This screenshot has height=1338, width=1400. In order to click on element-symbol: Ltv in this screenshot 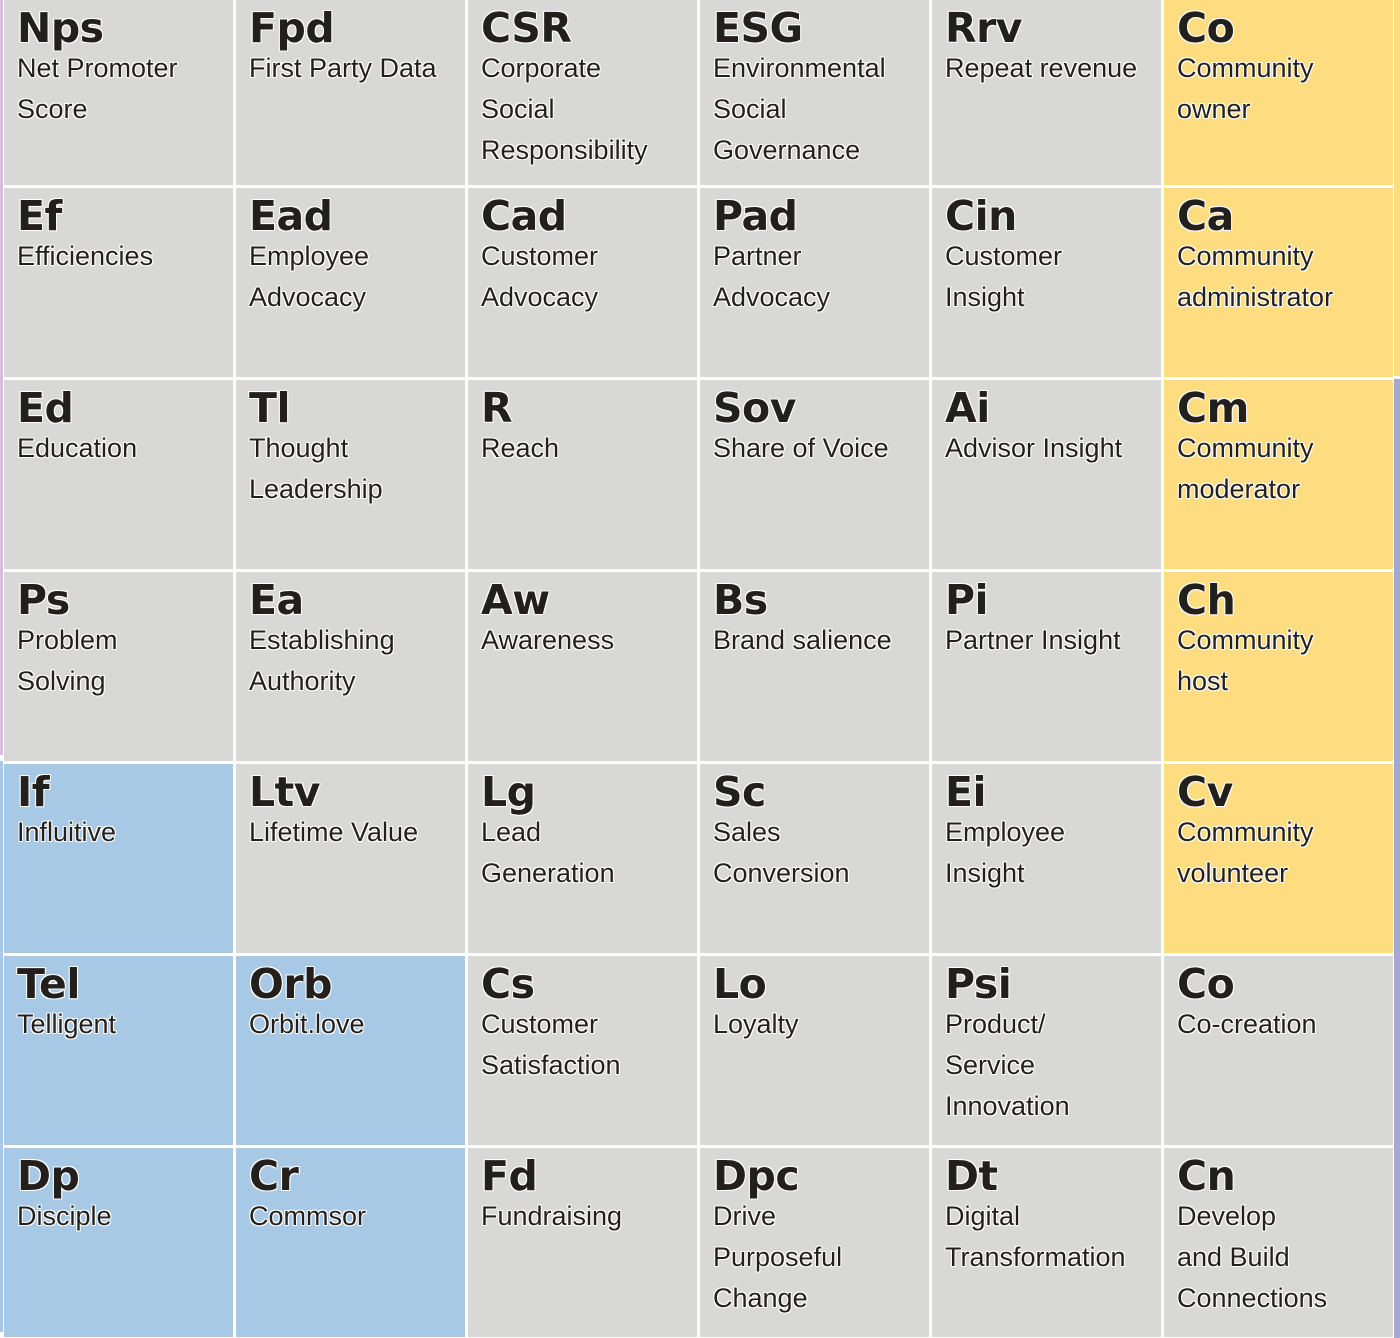, I will do `click(284, 792)`.